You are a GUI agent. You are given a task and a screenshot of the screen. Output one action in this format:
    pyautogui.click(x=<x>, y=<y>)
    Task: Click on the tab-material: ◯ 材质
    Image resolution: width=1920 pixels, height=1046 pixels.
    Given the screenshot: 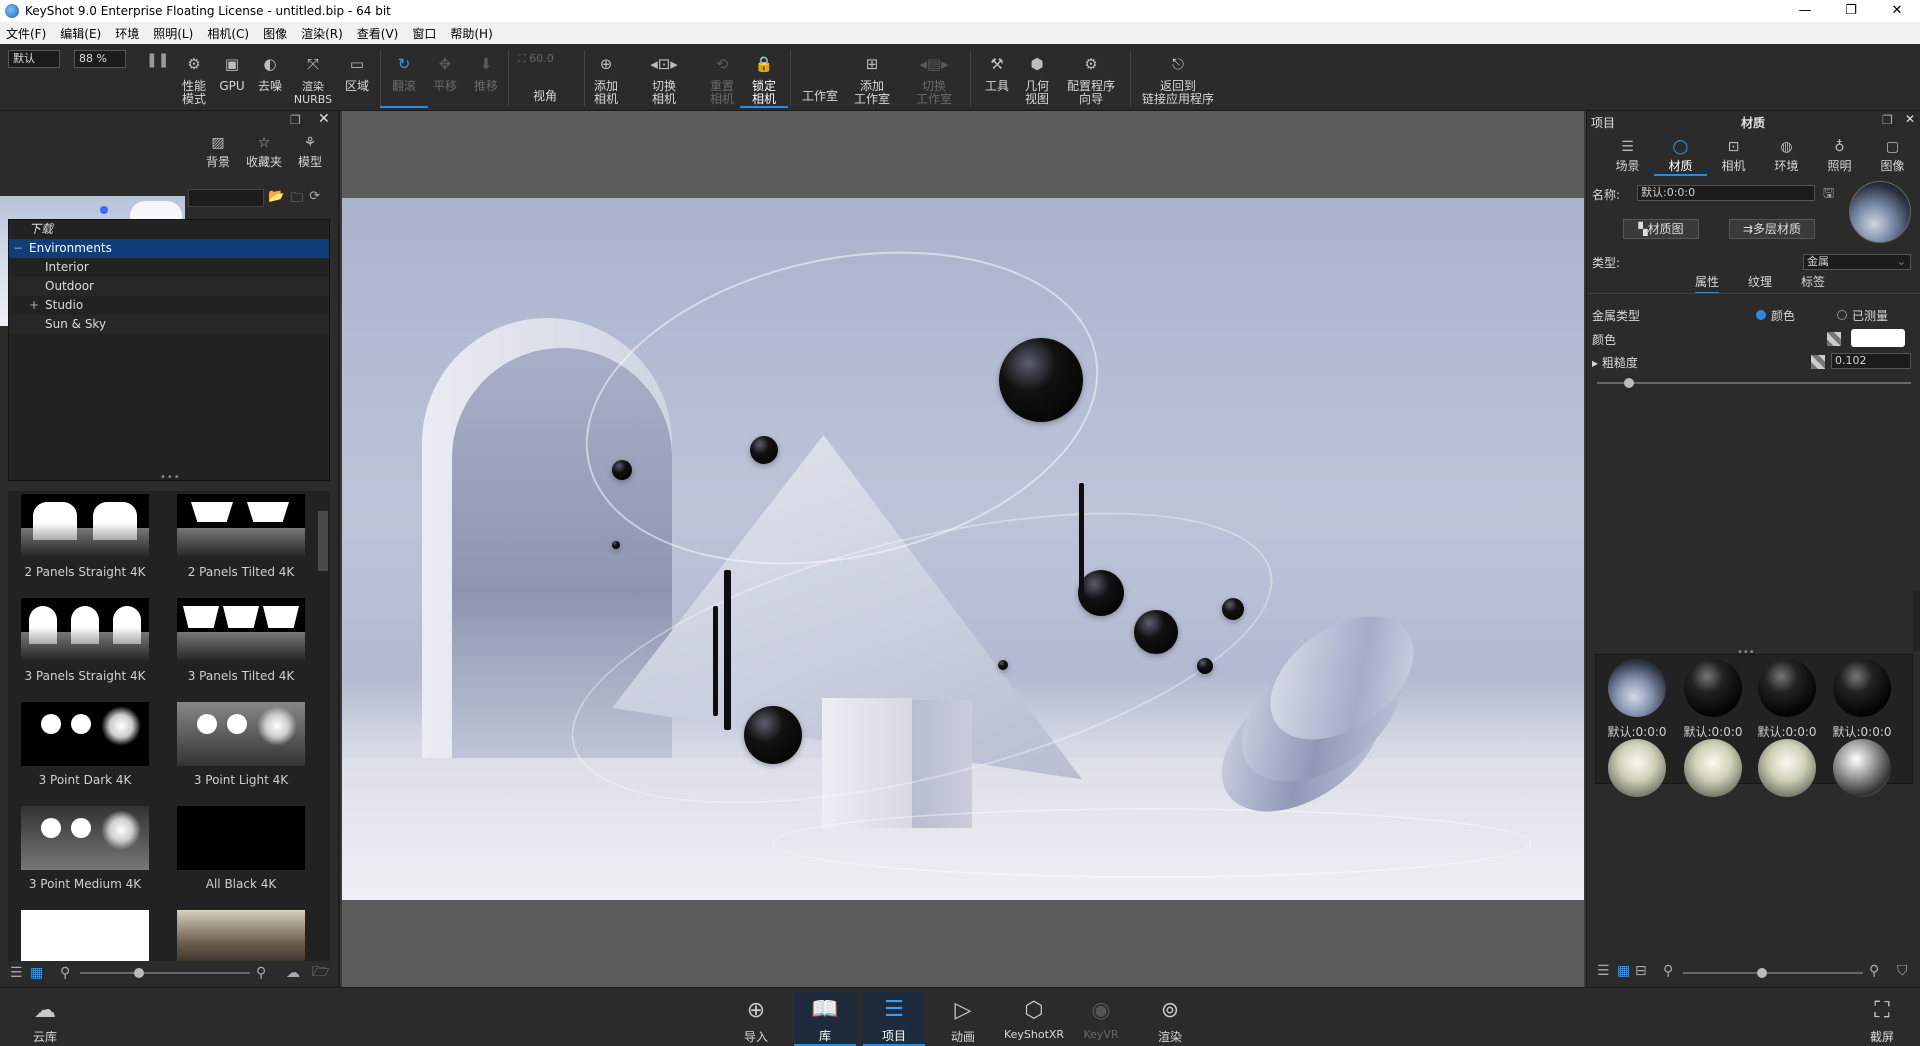 What is the action you would take?
    pyautogui.click(x=1680, y=157)
    